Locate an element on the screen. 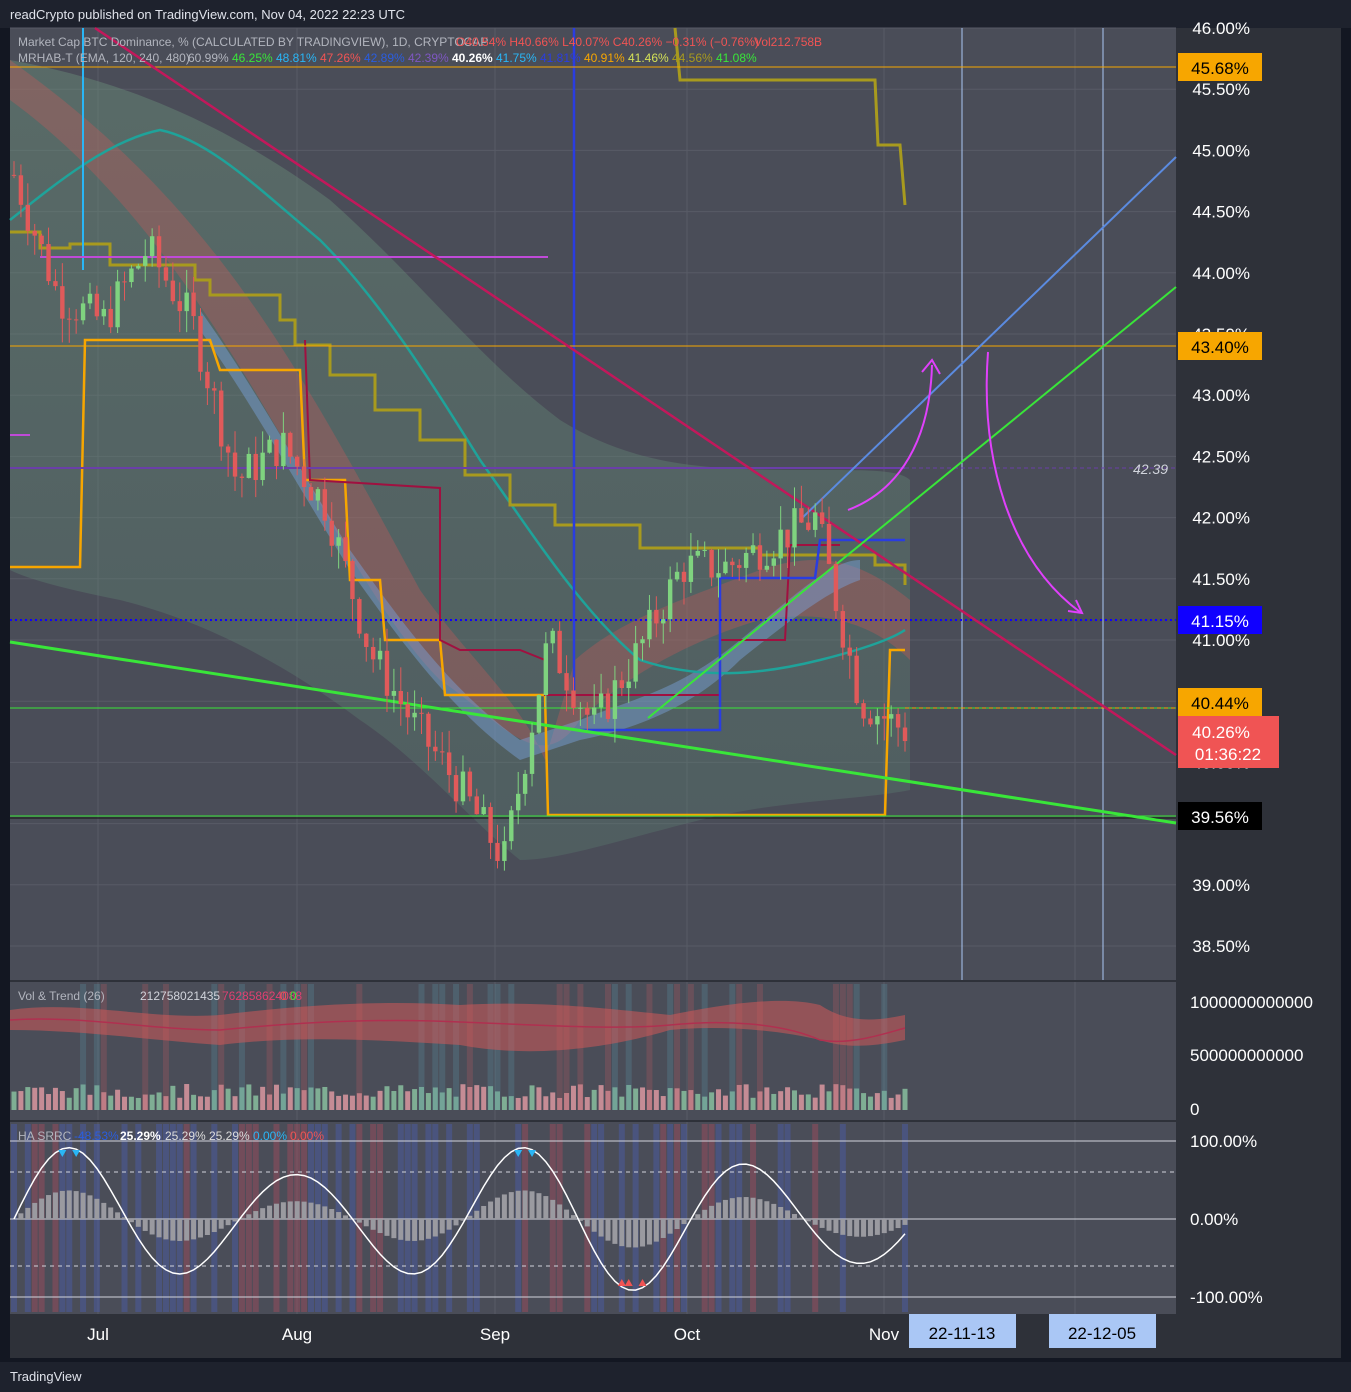 The height and width of the screenshot is (1392, 1351). price-tick-label: 41.50% is located at coordinates (1221, 579).